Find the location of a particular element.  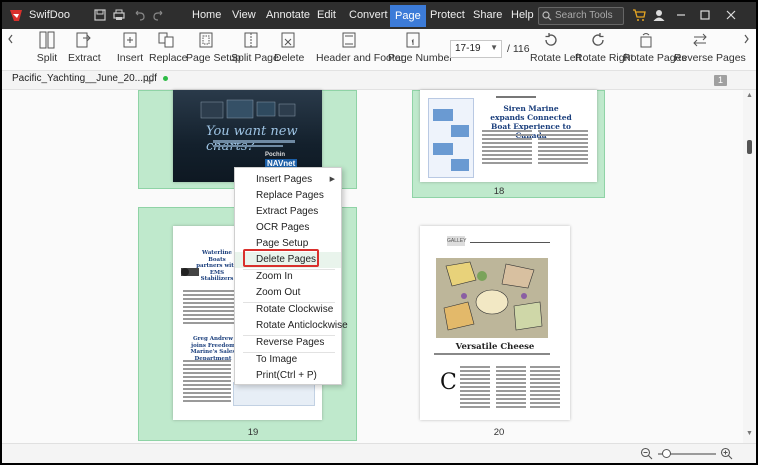

menu-convert: Convert is located at coordinates (368, 15).